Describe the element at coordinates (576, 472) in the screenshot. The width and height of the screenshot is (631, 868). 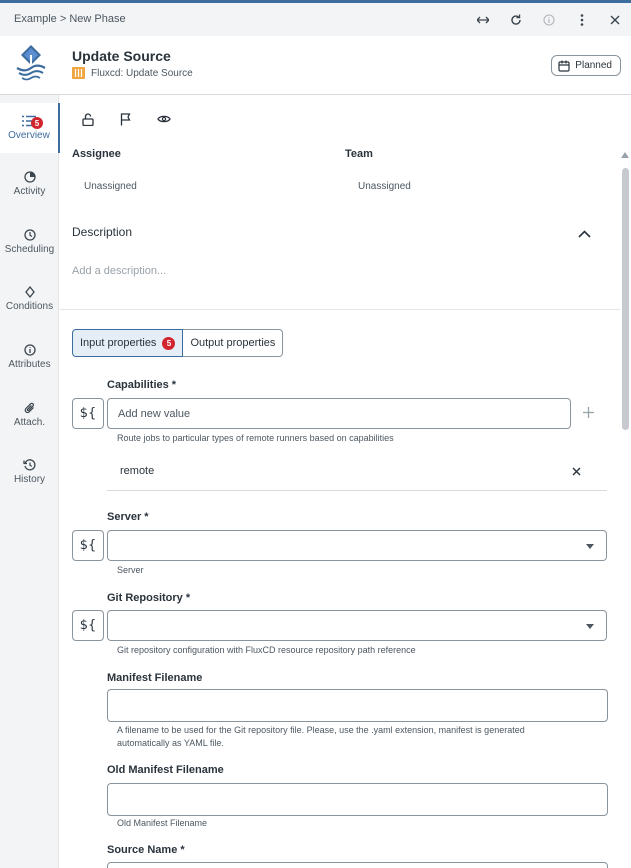
I see `remove-icon` at that location.